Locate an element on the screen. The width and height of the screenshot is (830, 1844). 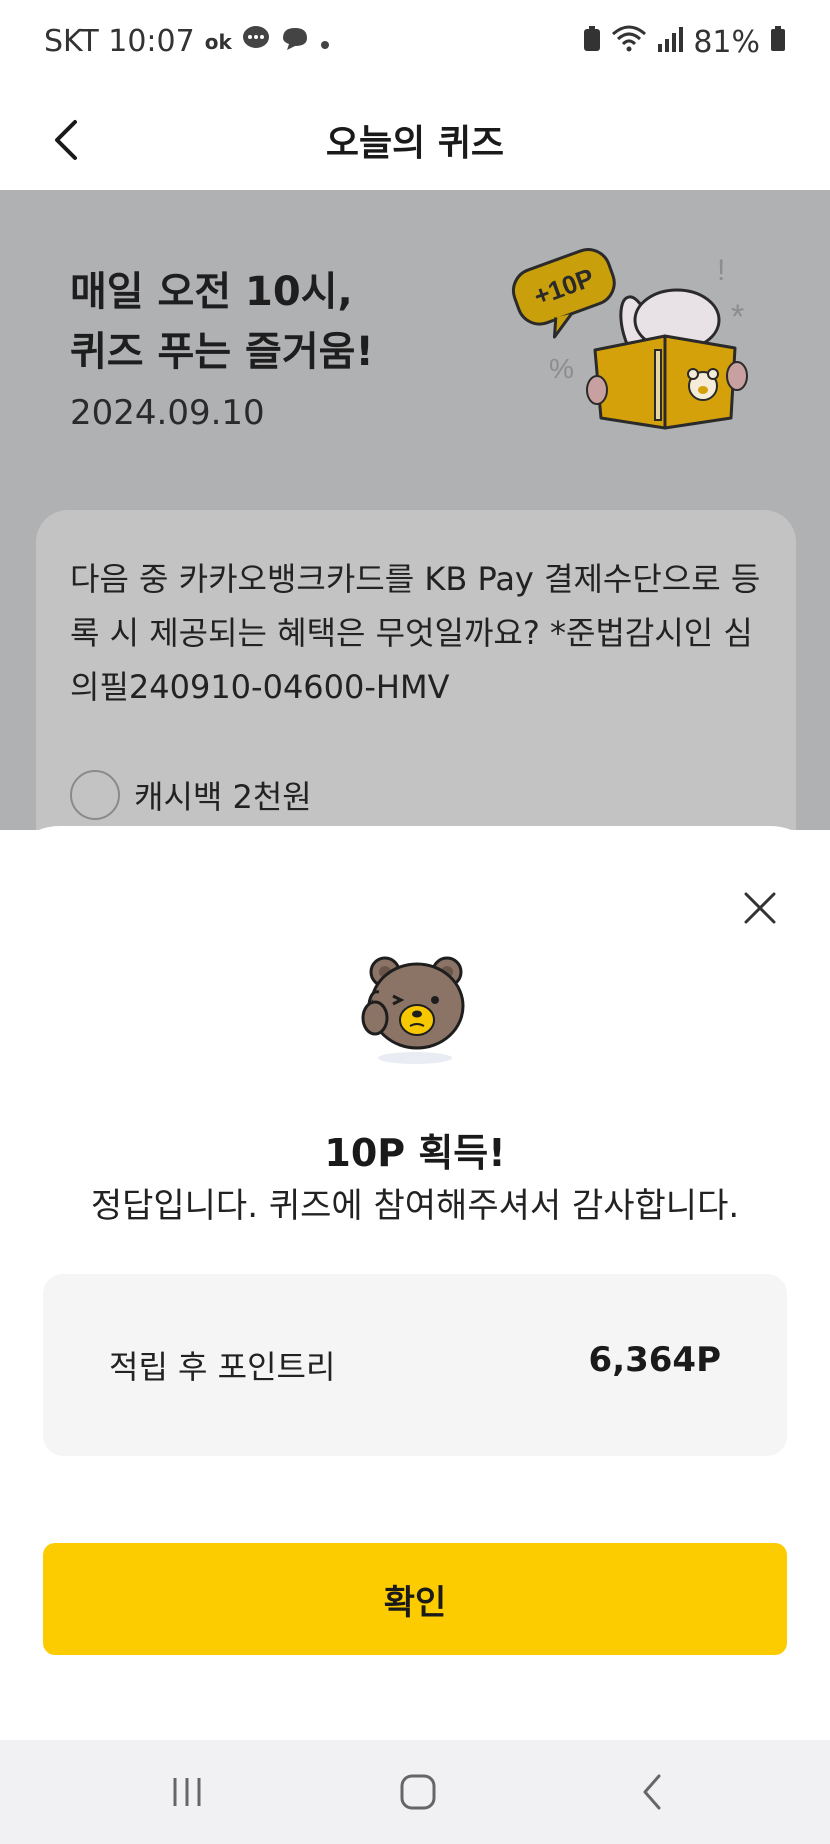
close-button is located at coordinates (760, 908).